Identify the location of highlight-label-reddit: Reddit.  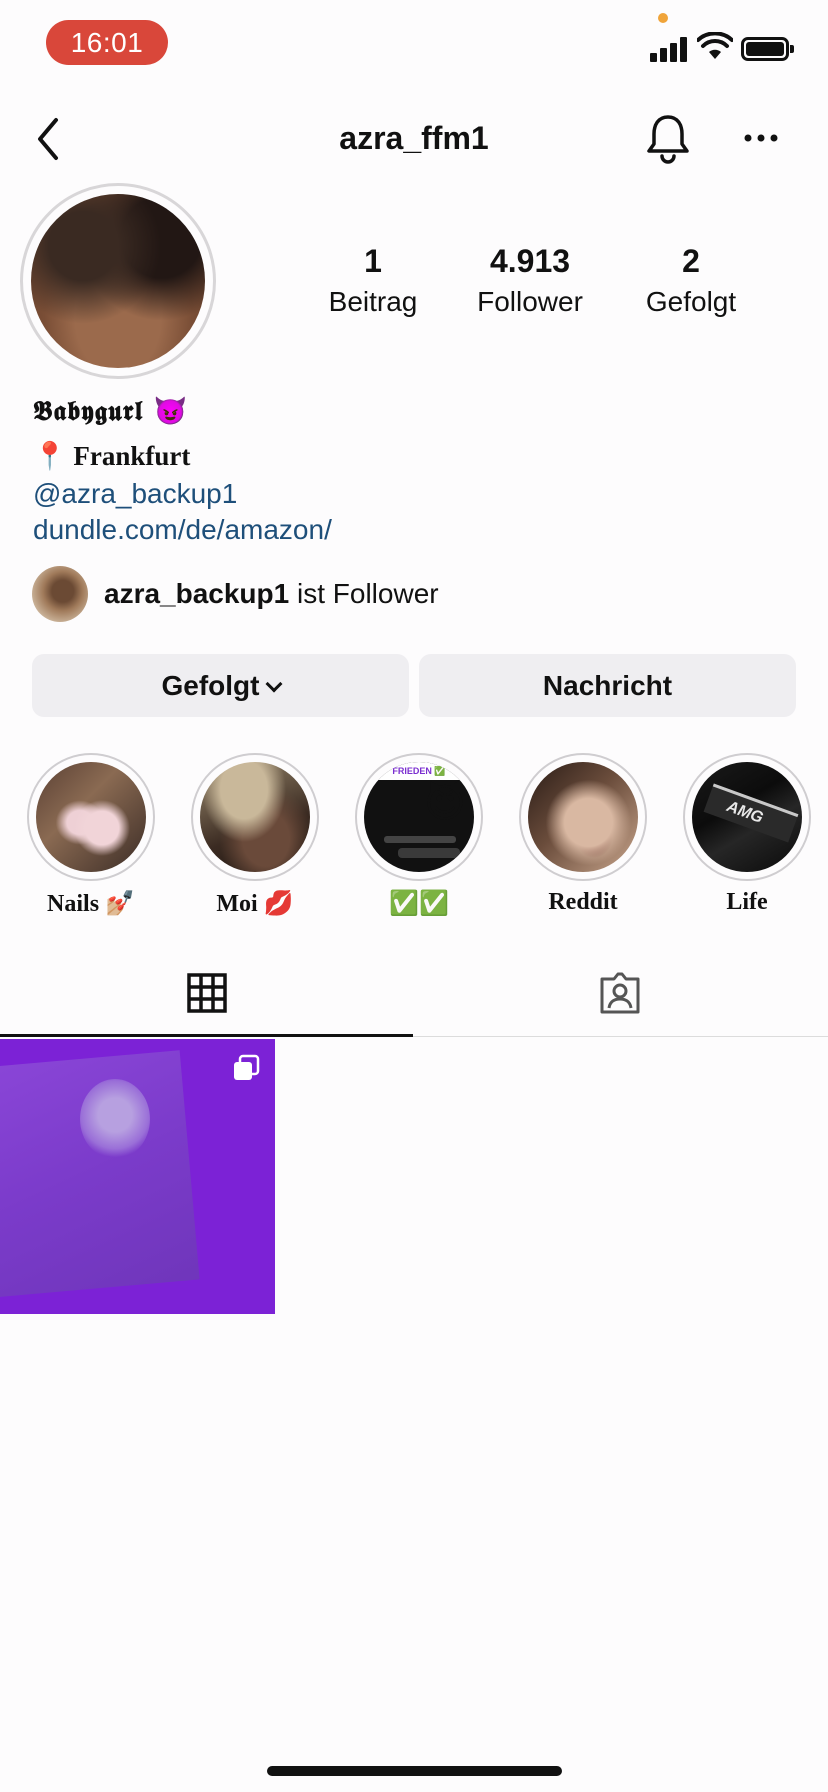
(583, 902).